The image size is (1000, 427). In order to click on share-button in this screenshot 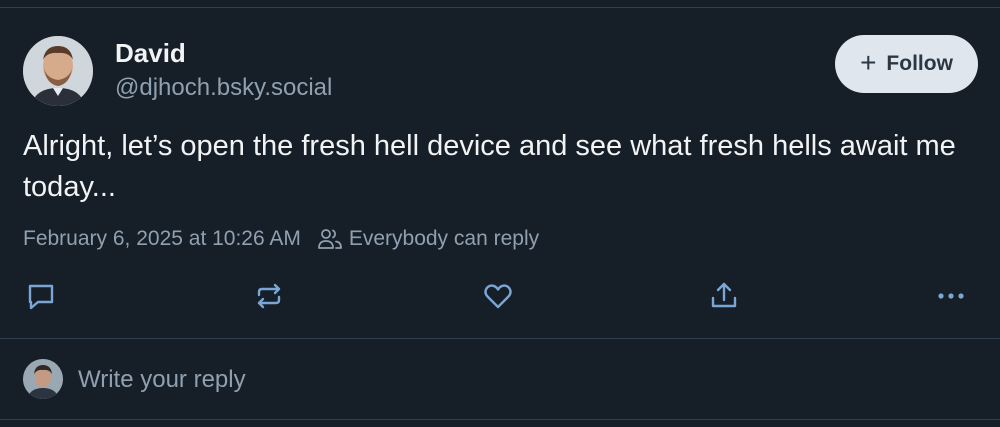, I will do `click(724, 296)`.